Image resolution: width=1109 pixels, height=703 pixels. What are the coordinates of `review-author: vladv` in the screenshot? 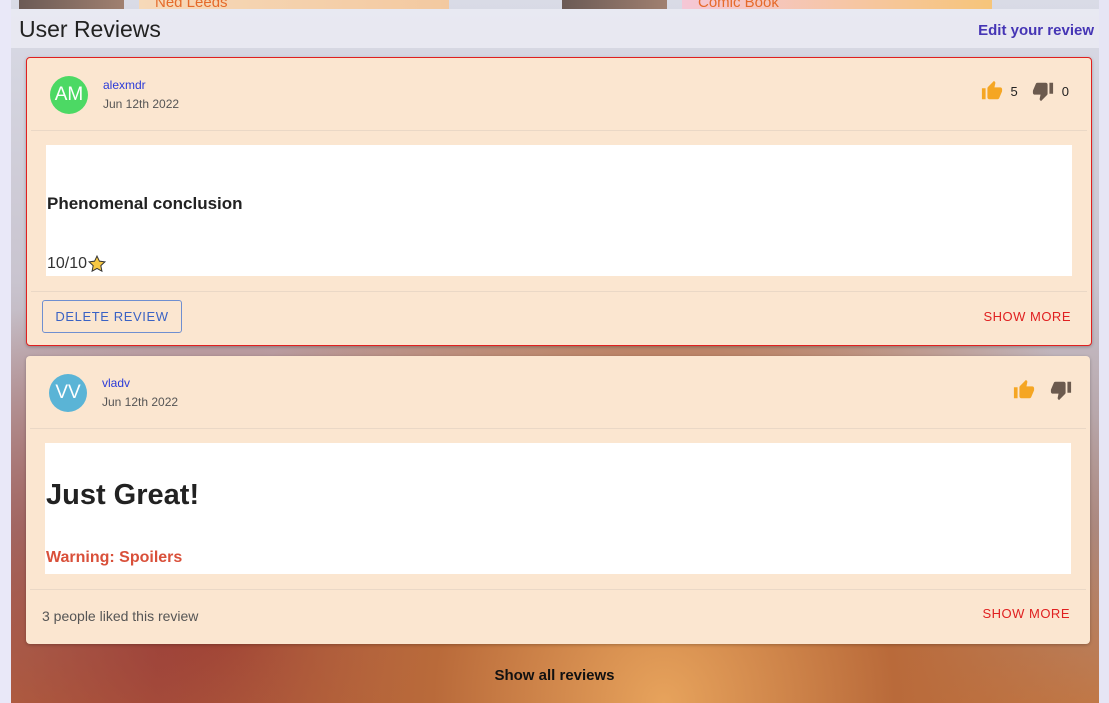 It's located at (116, 383).